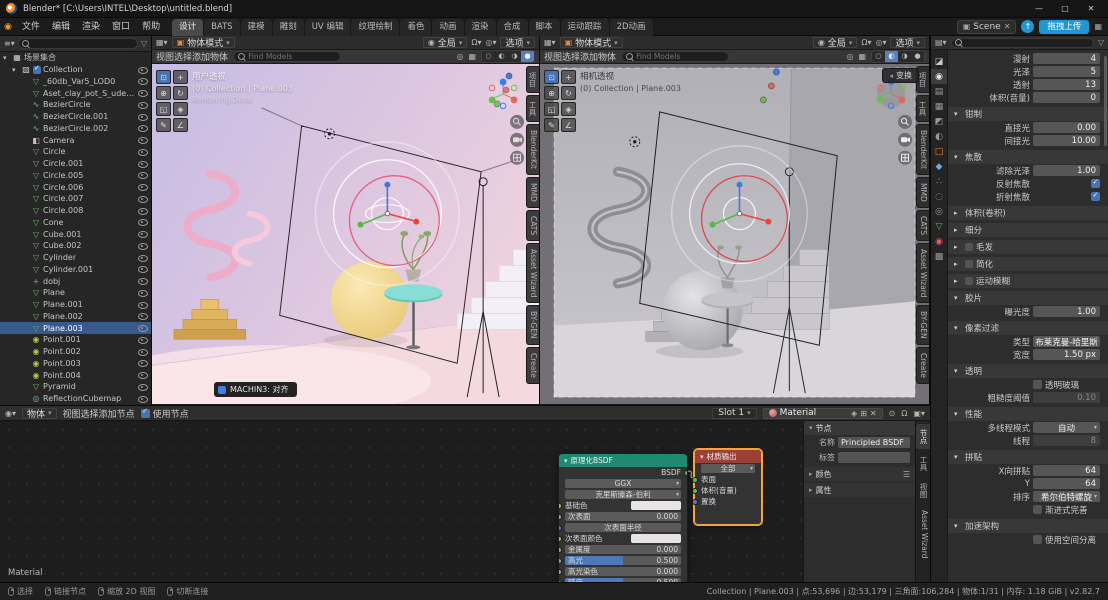 This screenshot has height=600, width=1108. Describe the element at coordinates (917, 56) in the screenshot. I see `rendered-shading-icon: ●` at that location.